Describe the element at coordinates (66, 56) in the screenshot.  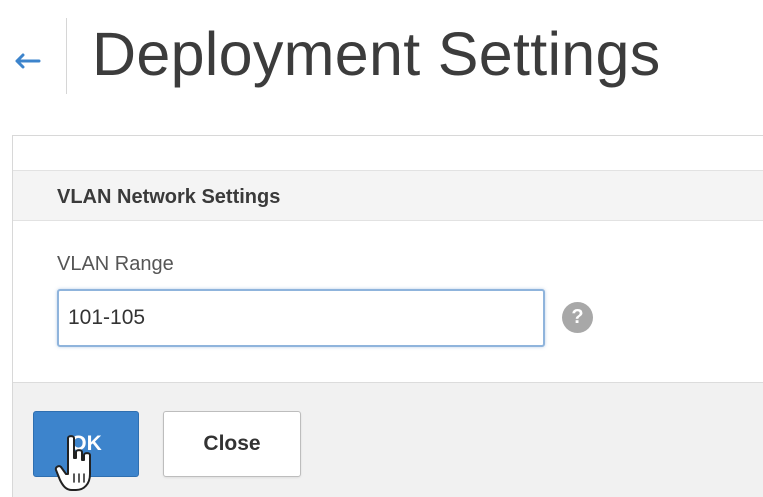
I see `header-divider` at that location.